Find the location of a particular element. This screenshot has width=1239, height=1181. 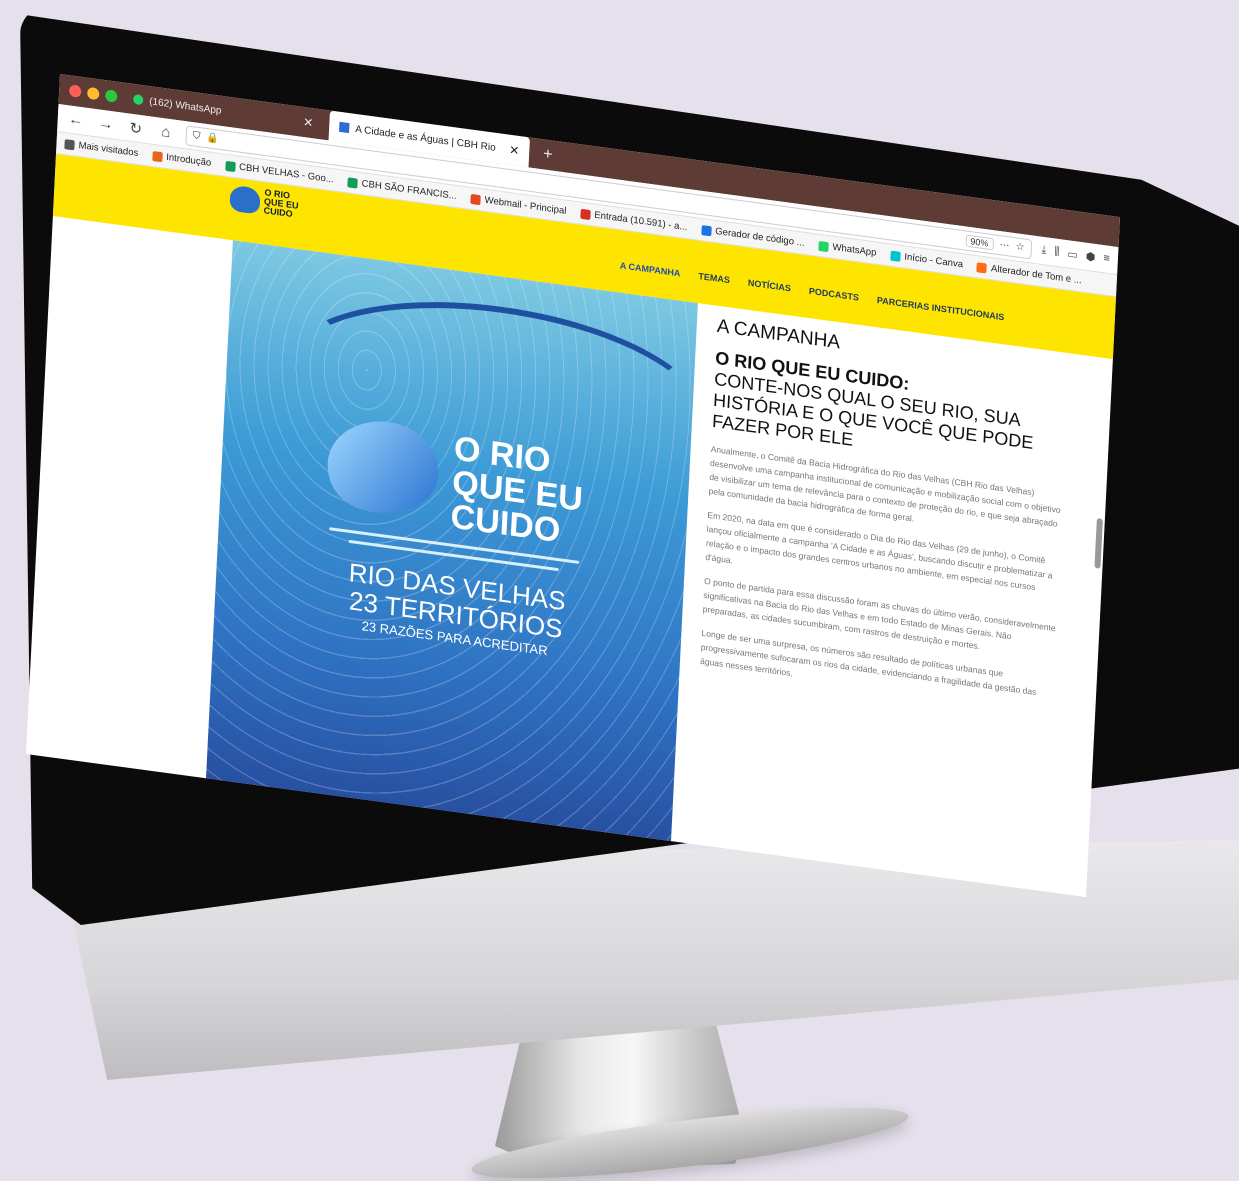

toolbar-icons: ⤓ ⫼ ▭ ⬢ ≡ is located at coordinates (1075, 255).